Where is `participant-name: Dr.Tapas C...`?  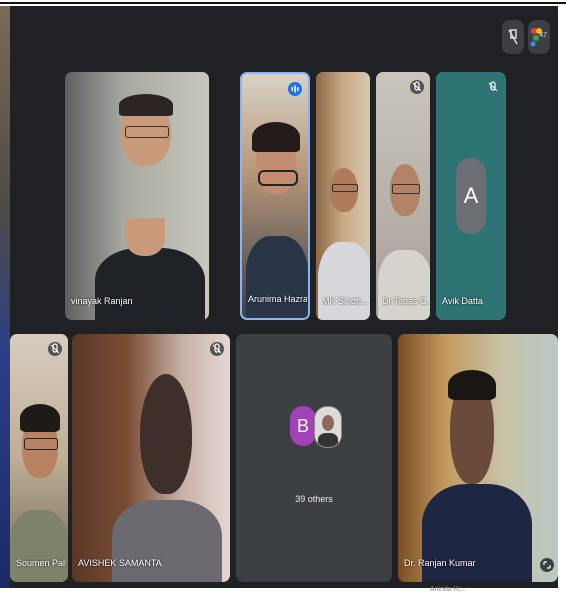
participant-name: Dr.Tapas C... is located at coordinates (406, 301).